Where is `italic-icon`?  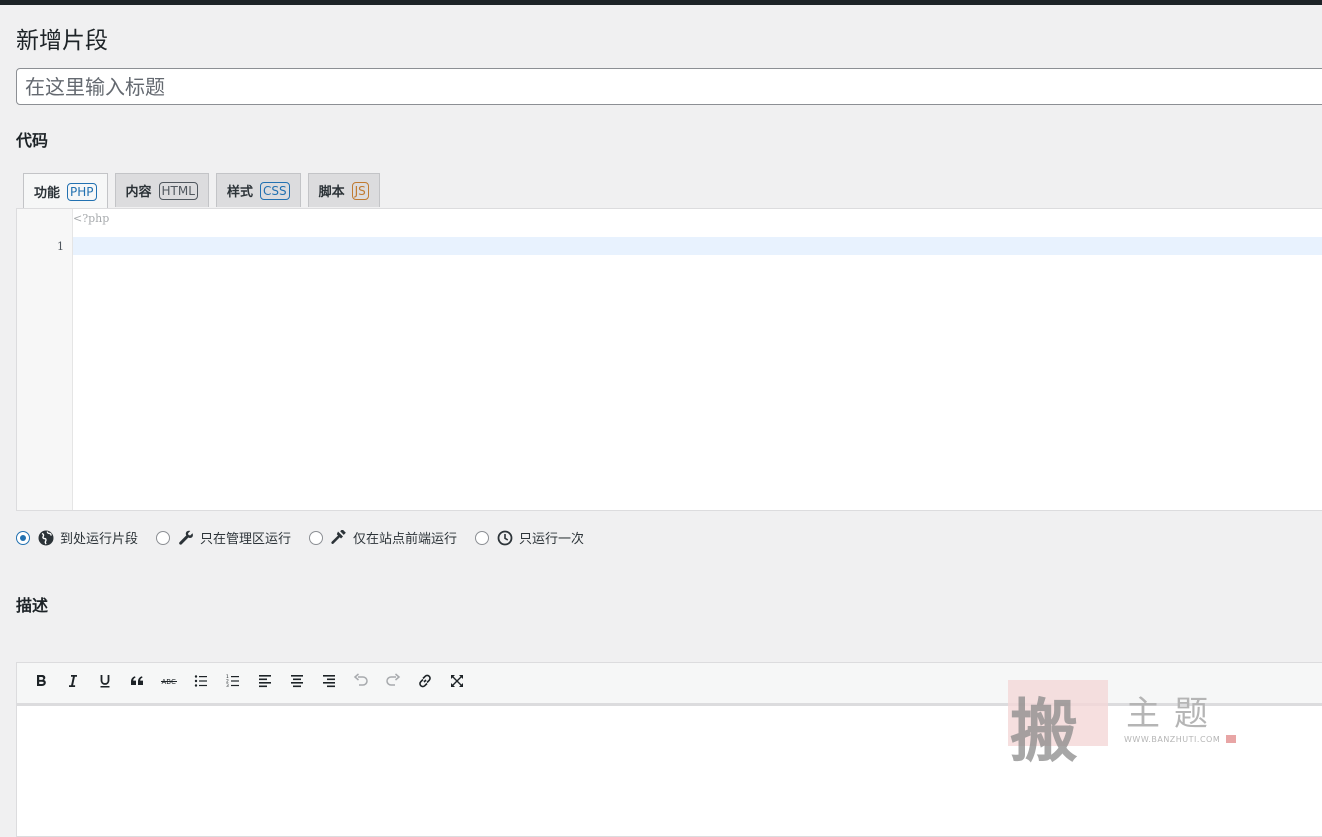
italic-icon is located at coordinates (73, 683).